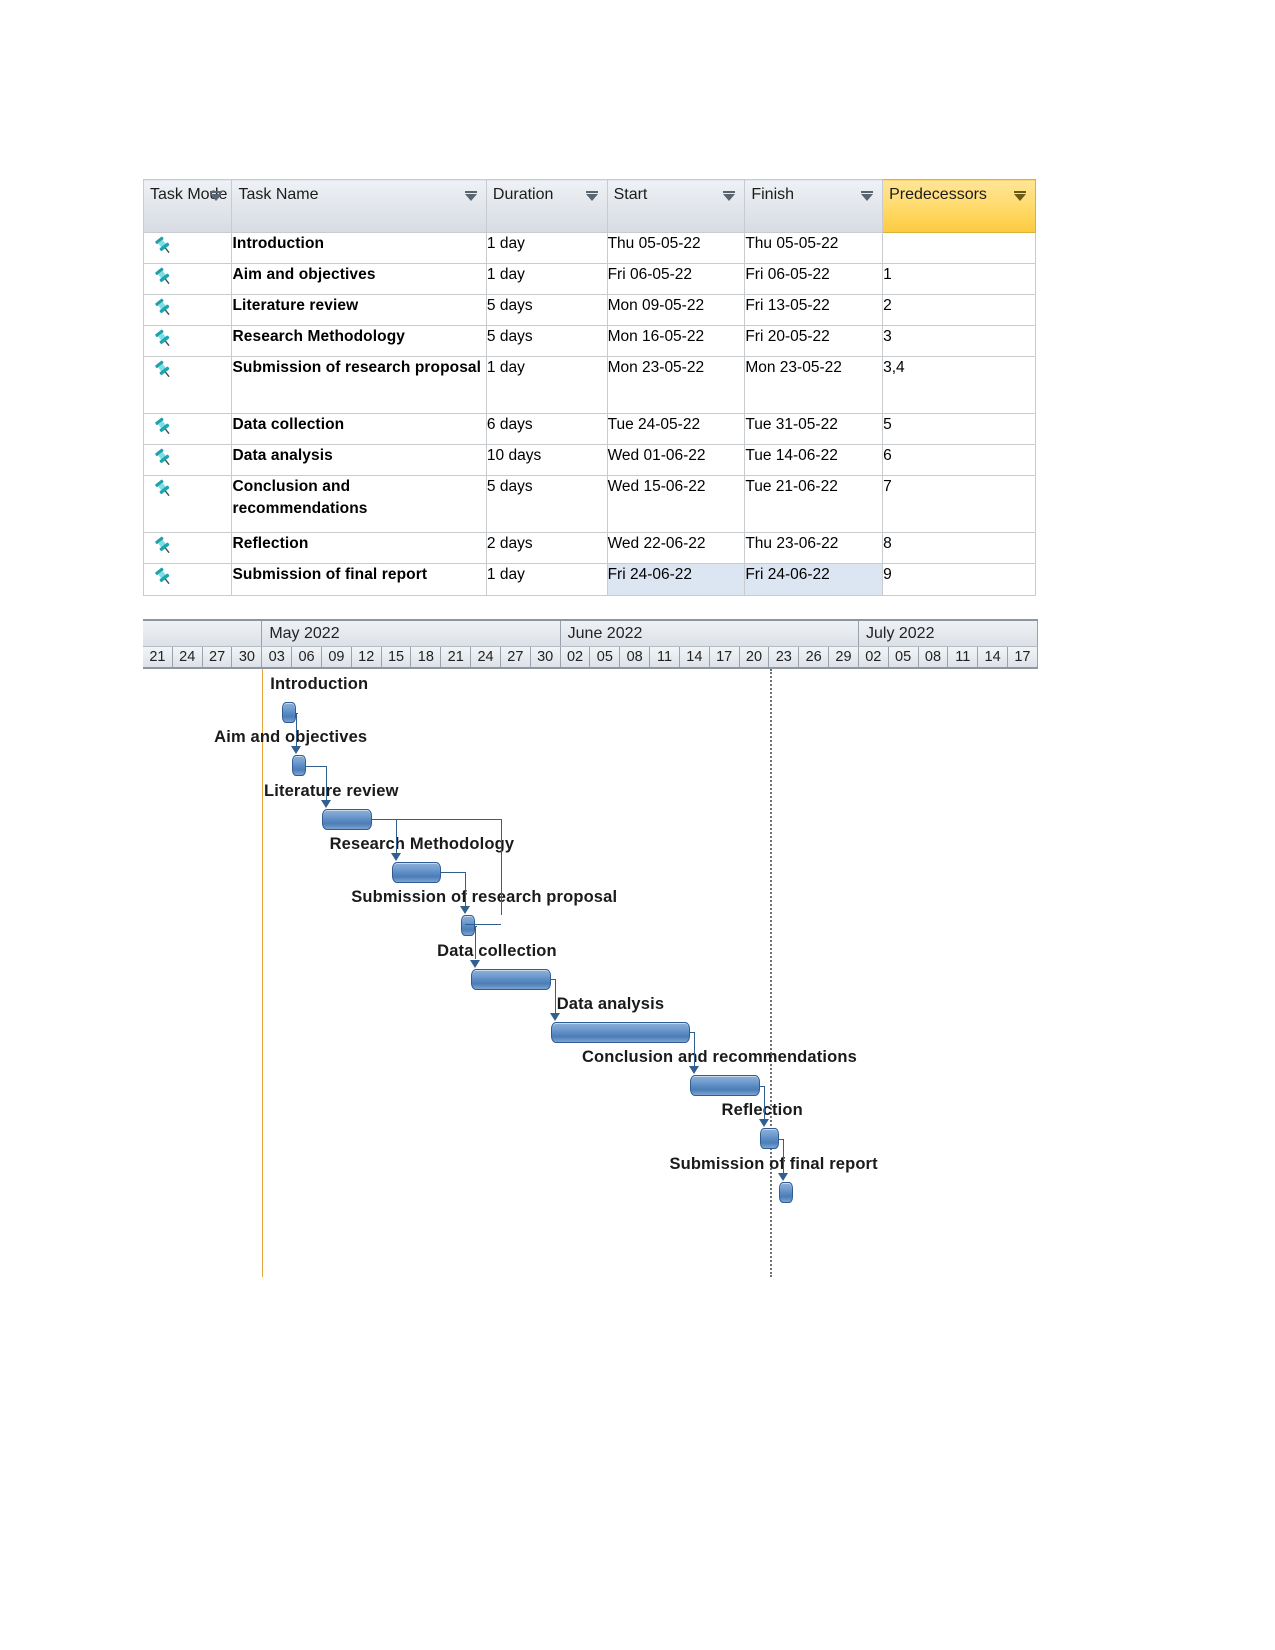 This screenshot has width=1275, height=1650. I want to click on column-header-start: Start, so click(676, 206).